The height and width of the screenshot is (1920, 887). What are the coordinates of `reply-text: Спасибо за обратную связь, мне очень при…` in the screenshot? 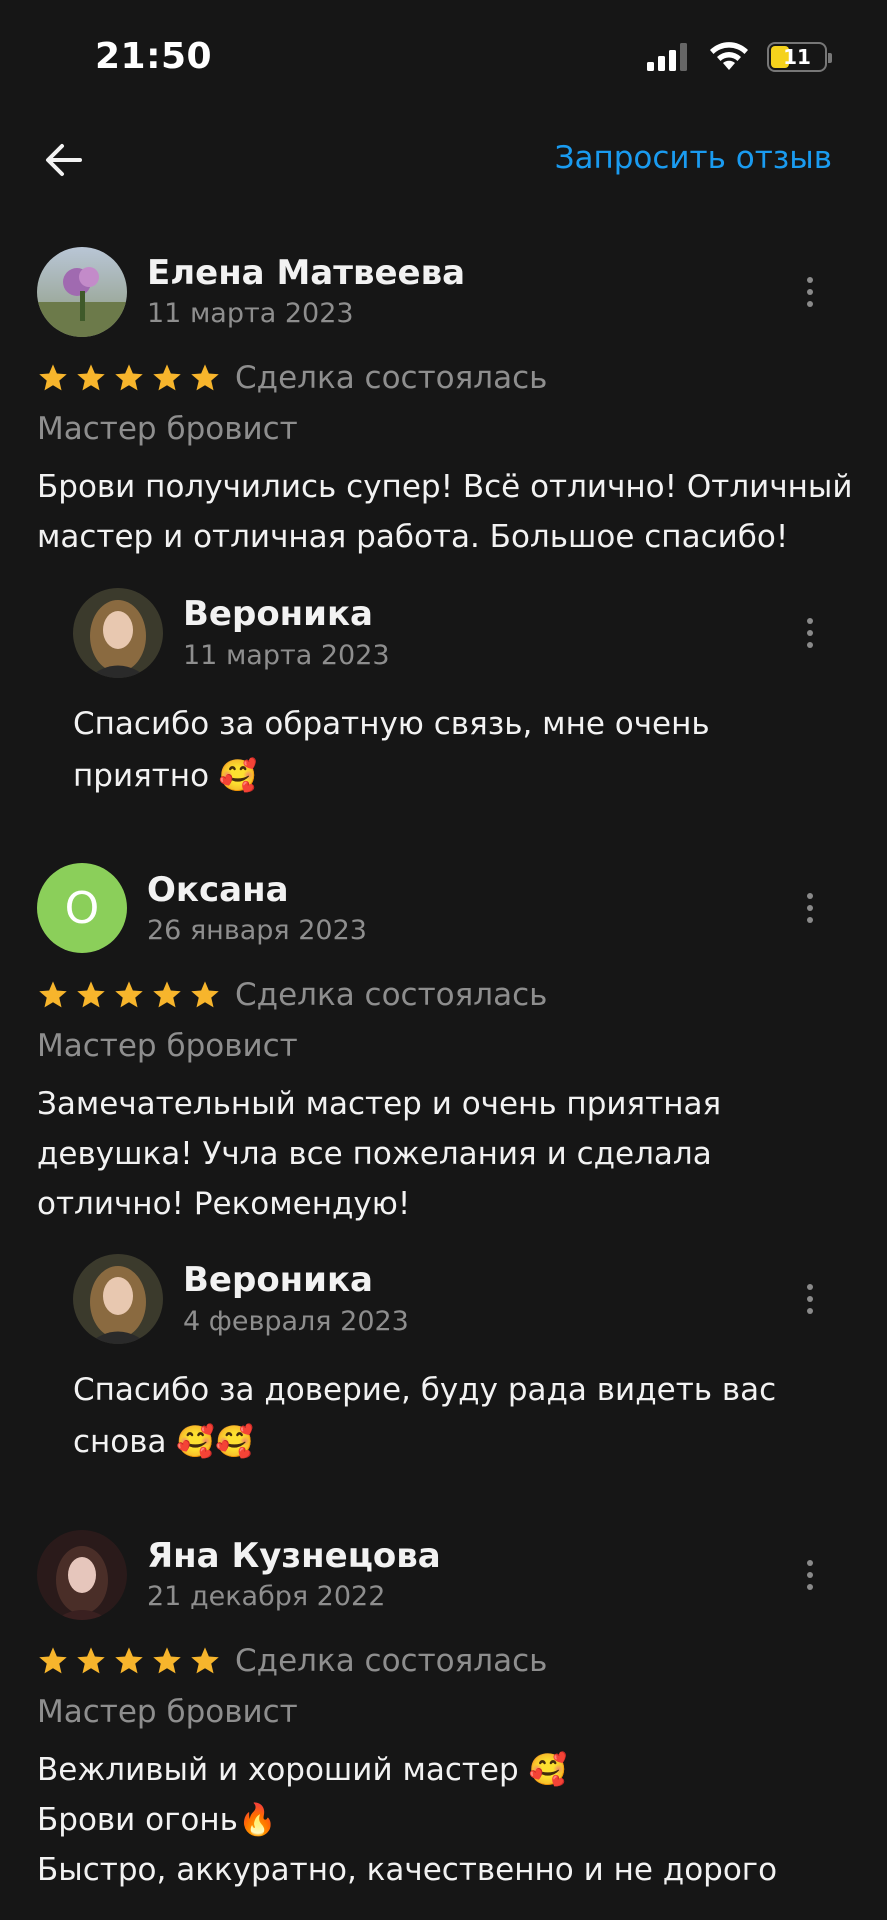 It's located at (391, 750).